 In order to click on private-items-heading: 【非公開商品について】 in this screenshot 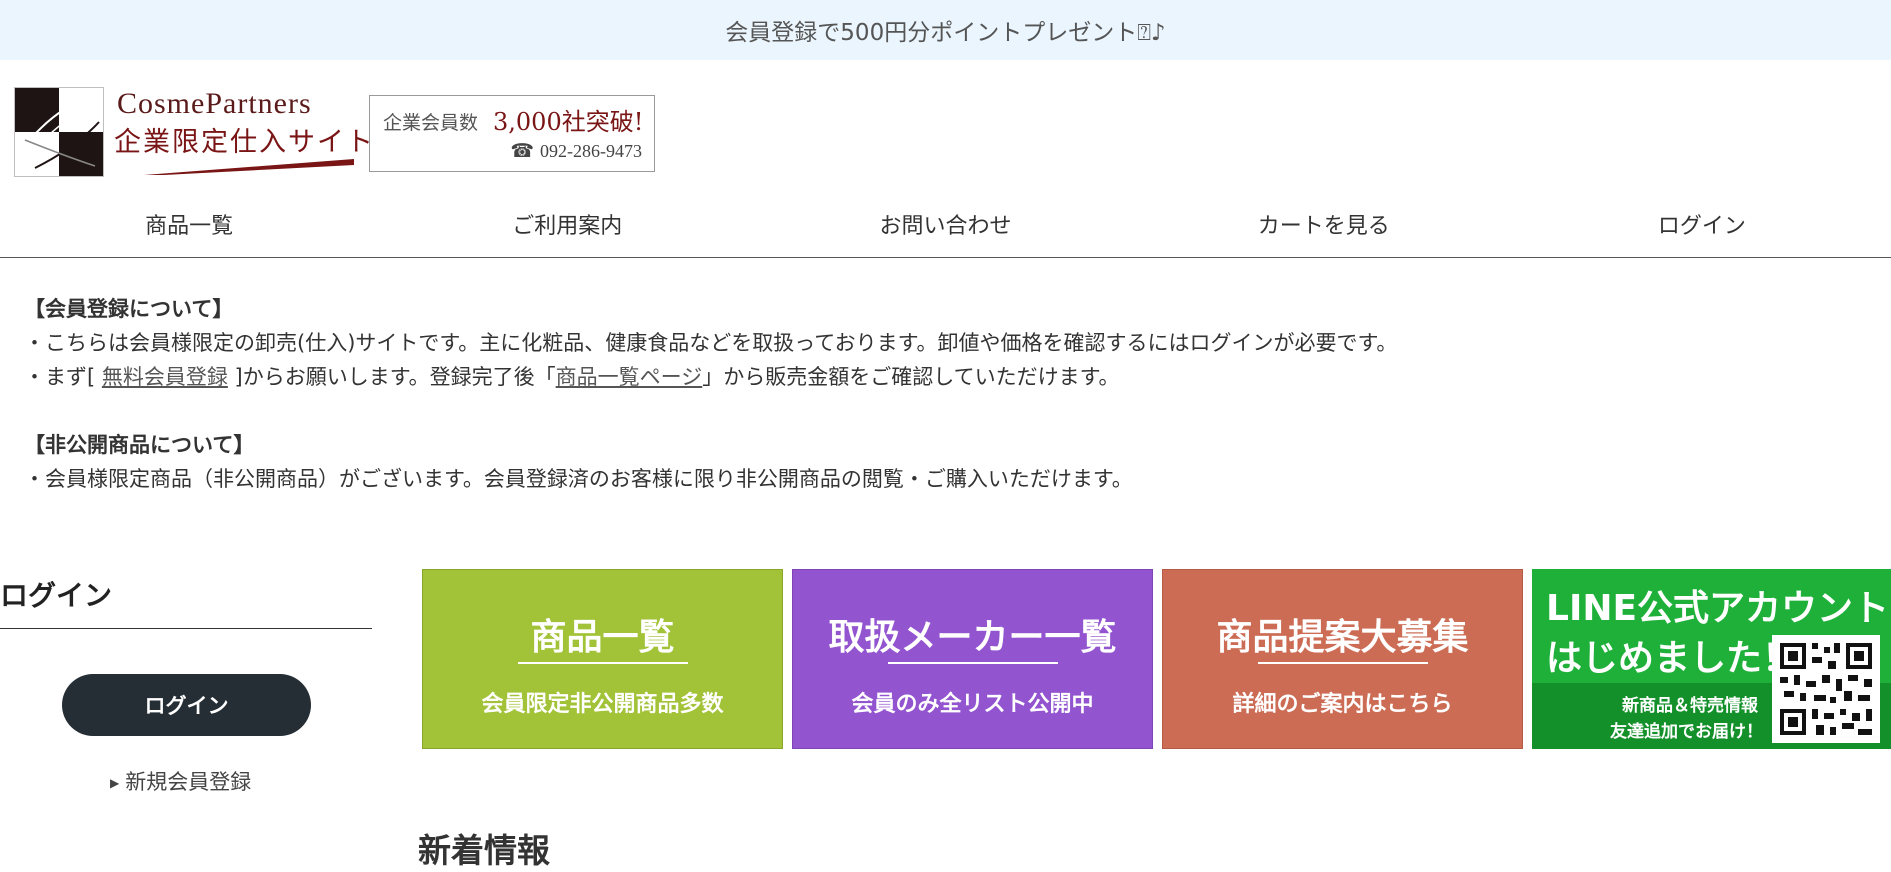, I will do `click(139, 445)`.